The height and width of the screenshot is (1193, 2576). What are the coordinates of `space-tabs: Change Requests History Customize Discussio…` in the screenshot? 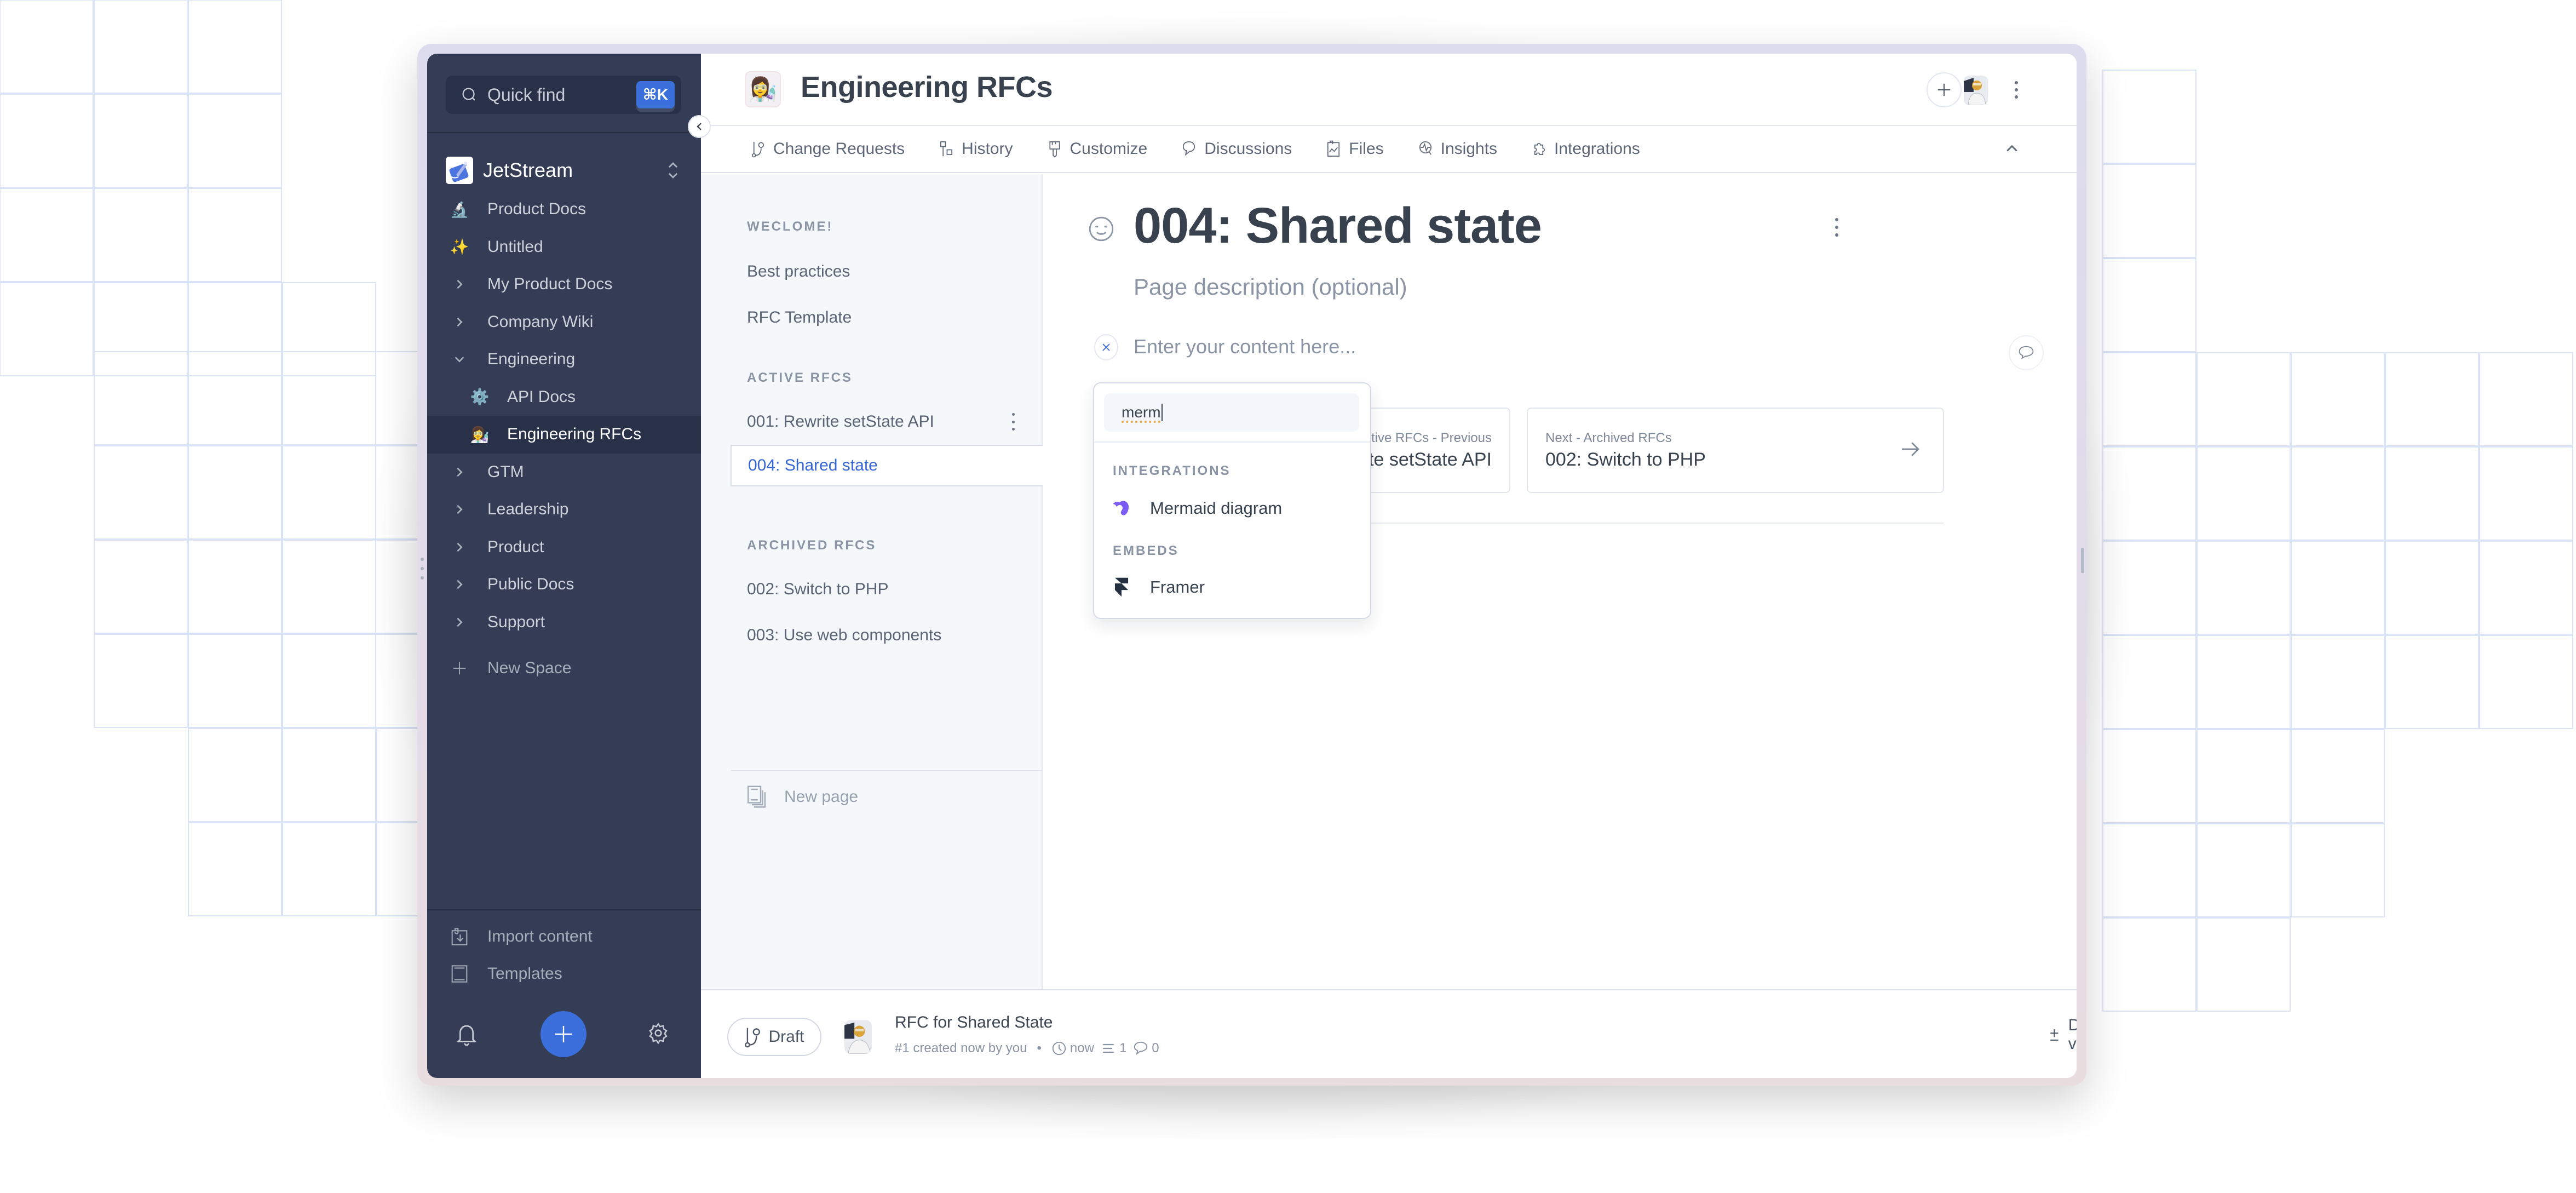 It's located at (1389, 149).